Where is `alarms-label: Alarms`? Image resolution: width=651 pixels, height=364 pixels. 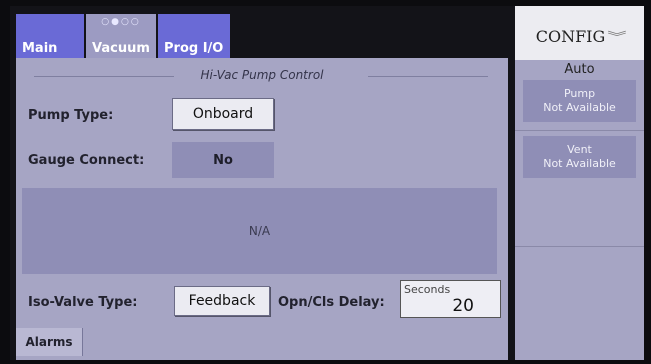
alarms-label: Alarms is located at coordinates (49, 342).